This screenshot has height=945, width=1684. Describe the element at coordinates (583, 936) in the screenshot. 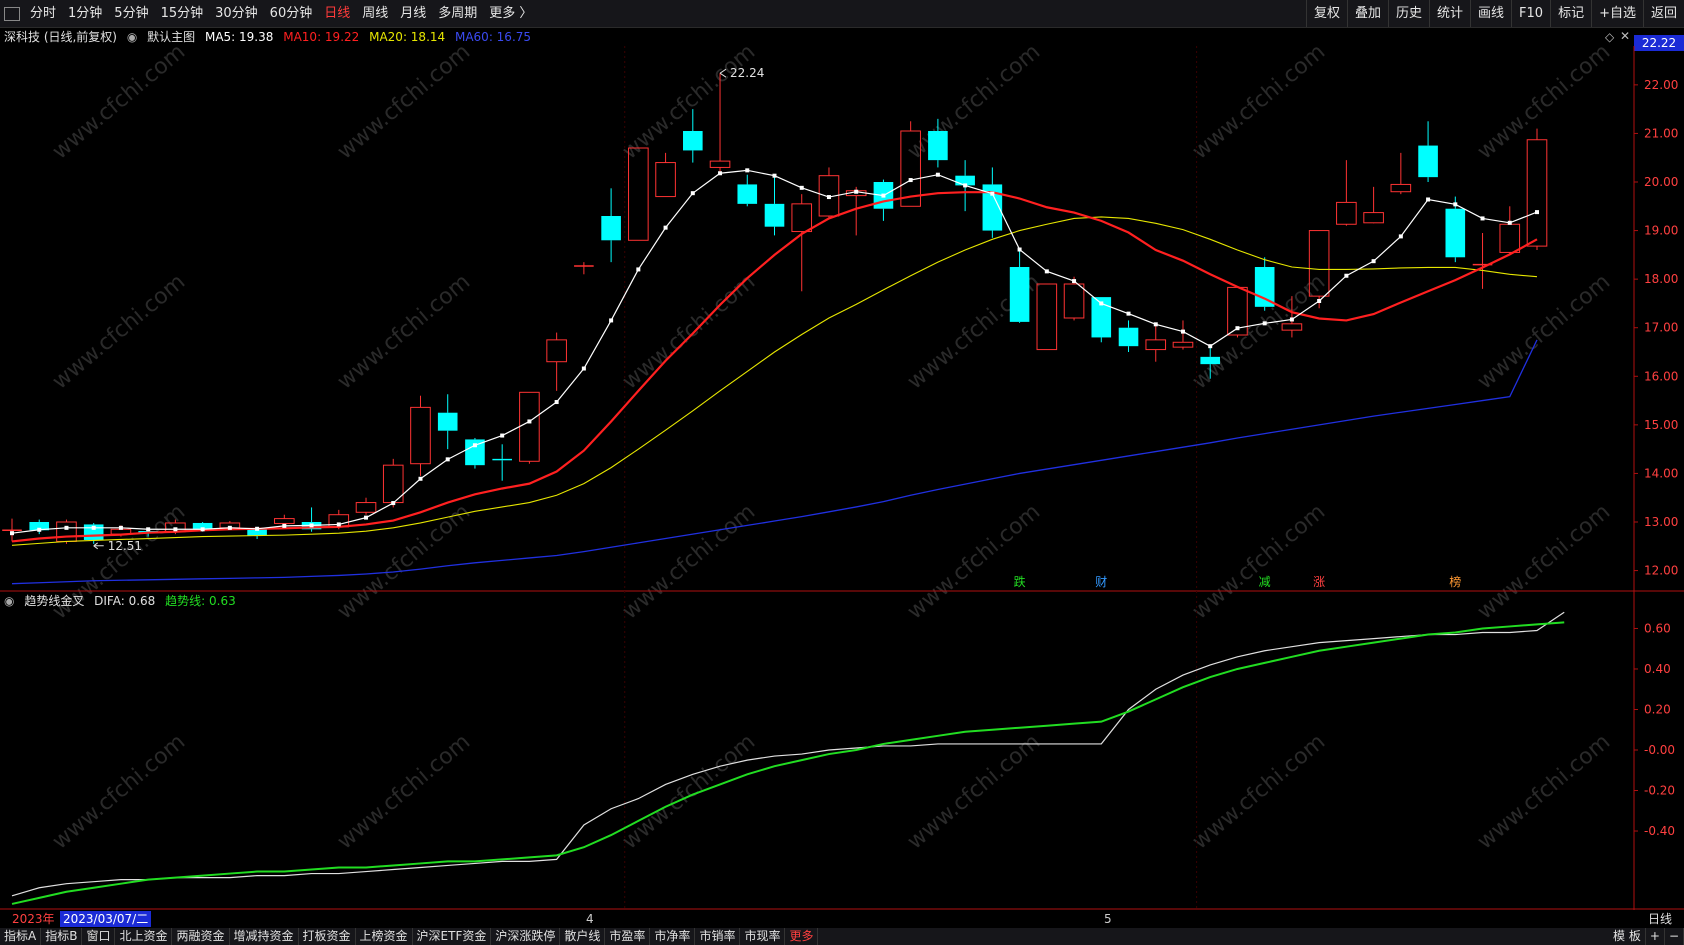

I see `bottom-tab-10: 散户线` at that location.